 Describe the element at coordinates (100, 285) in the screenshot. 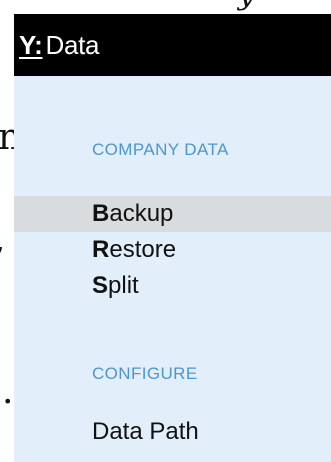

I see `menu-item-hotkey: S` at that location.